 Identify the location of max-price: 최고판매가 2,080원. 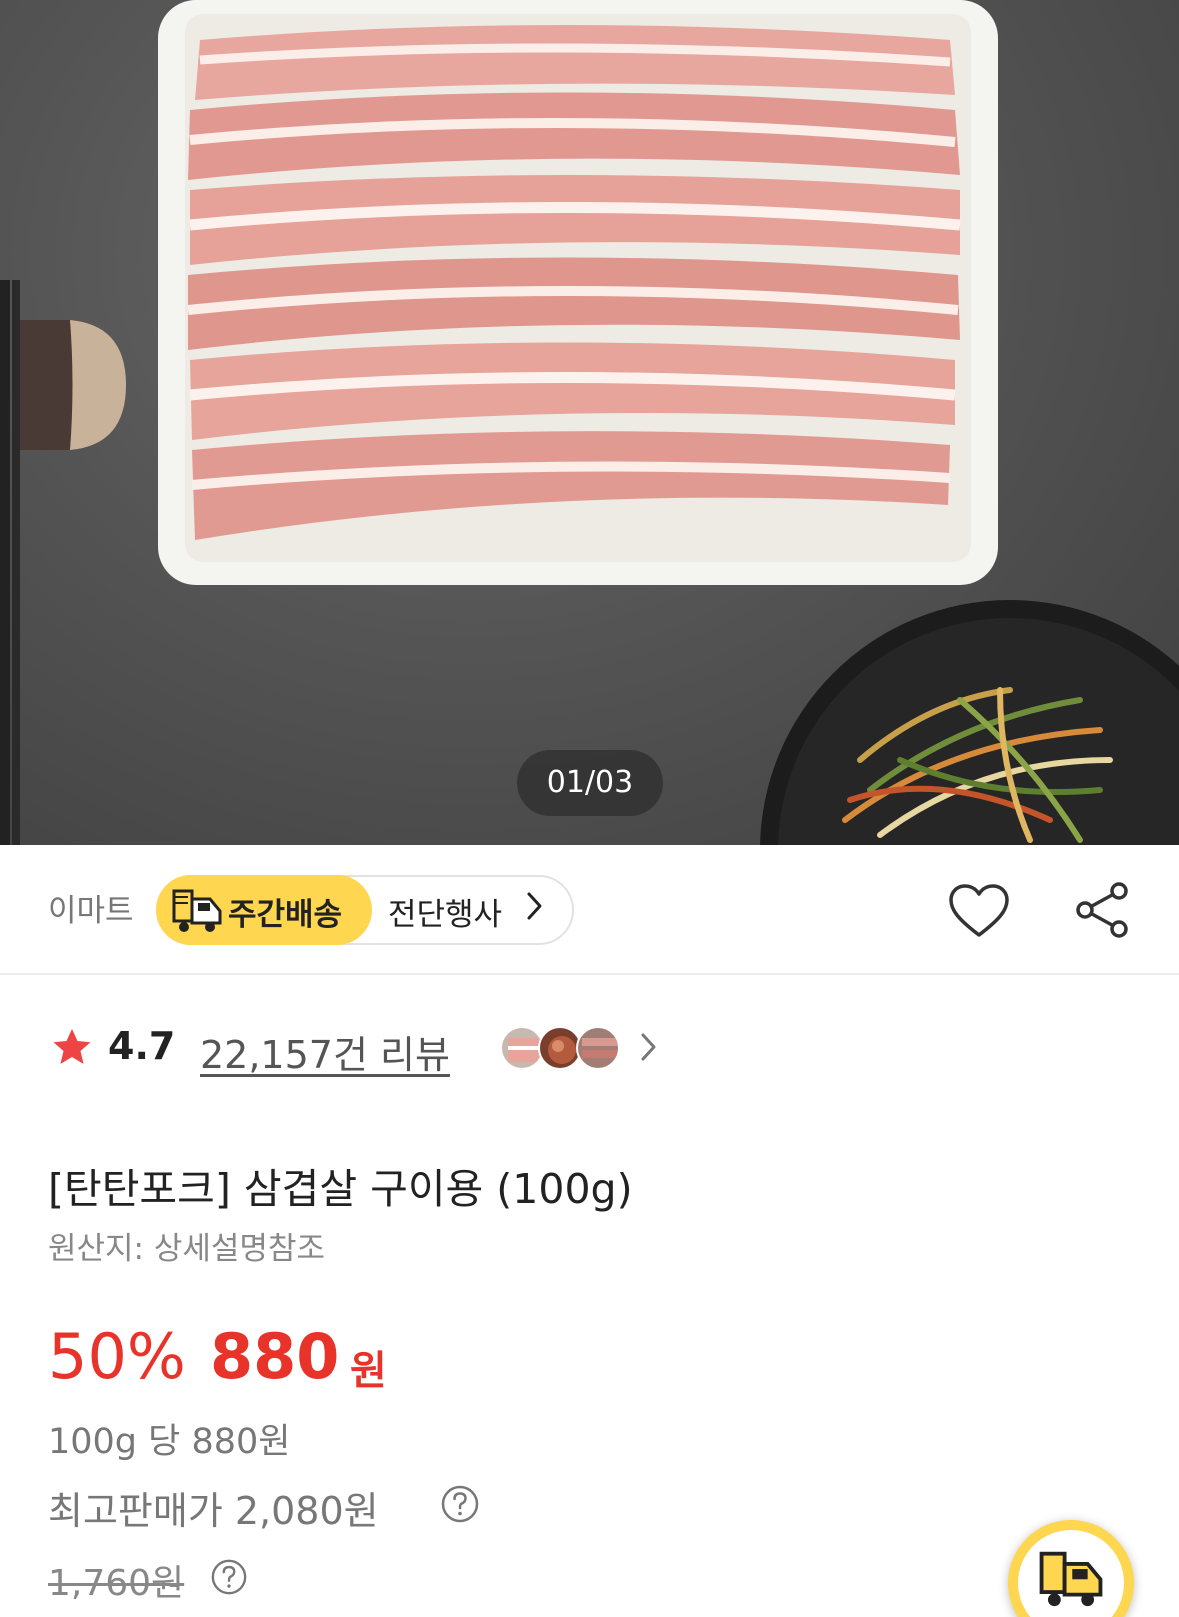
(213, 1511).